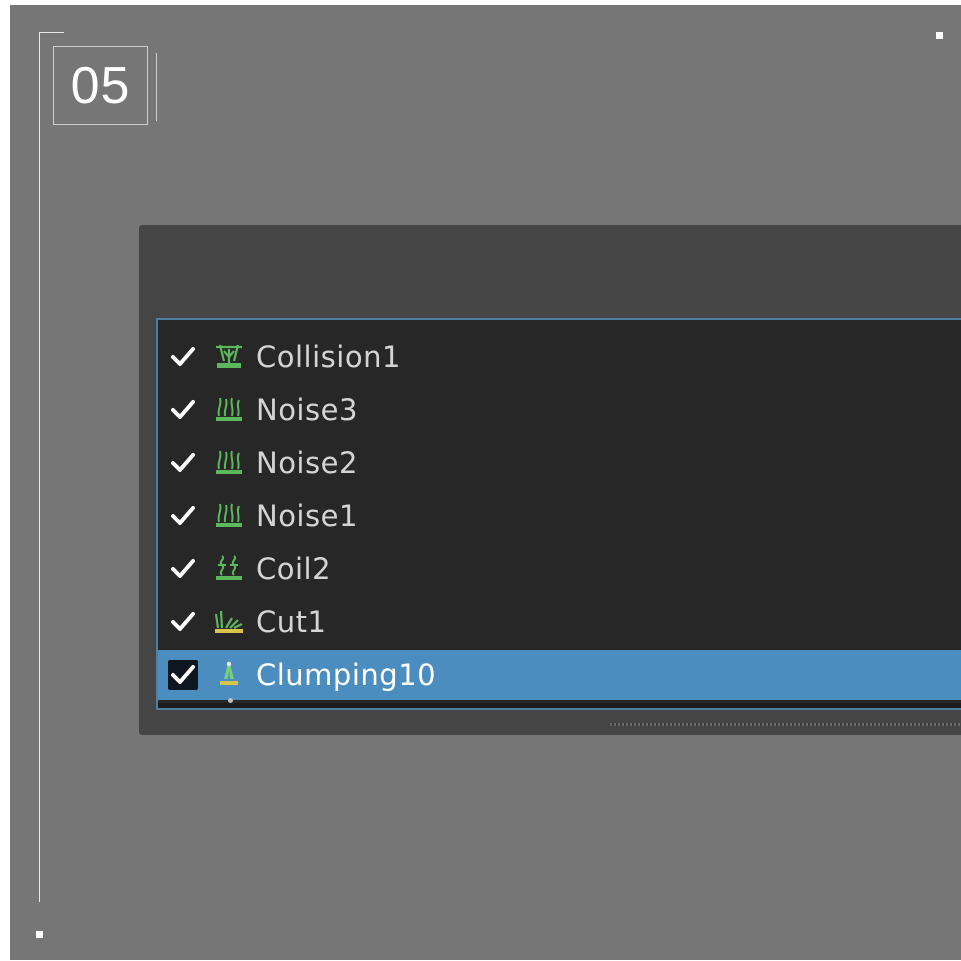  I want to click on list-footer, so click(559, 705).